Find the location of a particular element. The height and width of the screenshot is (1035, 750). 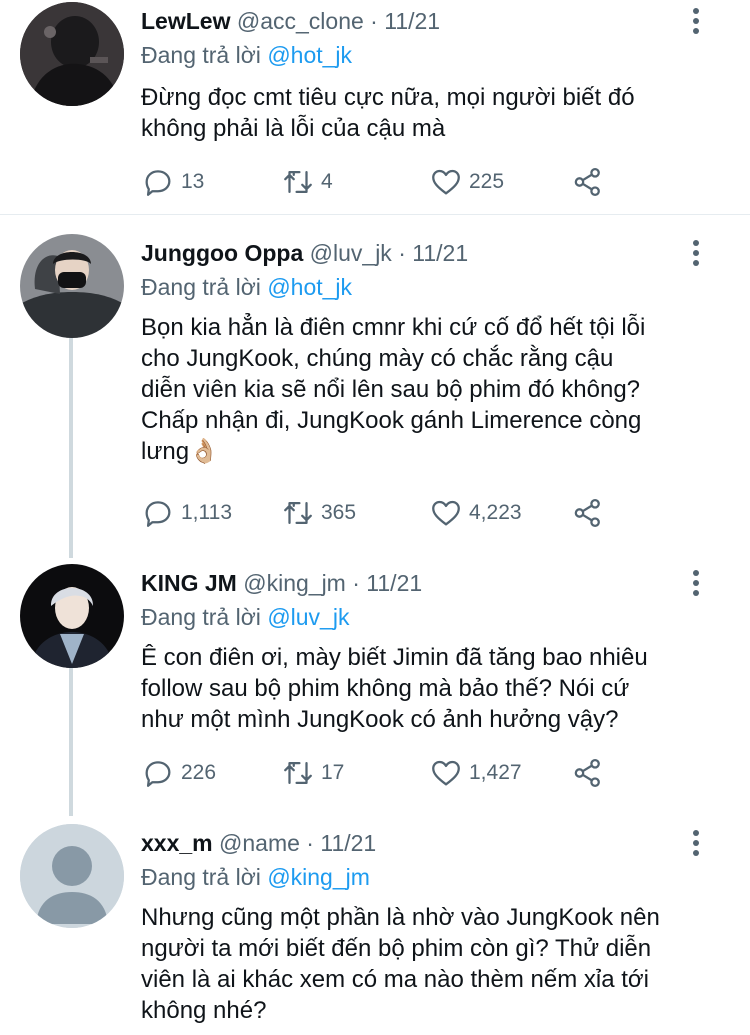

tweet-header: LewLew @acc_clone · 11/21 is located at coordinates (290, 21).